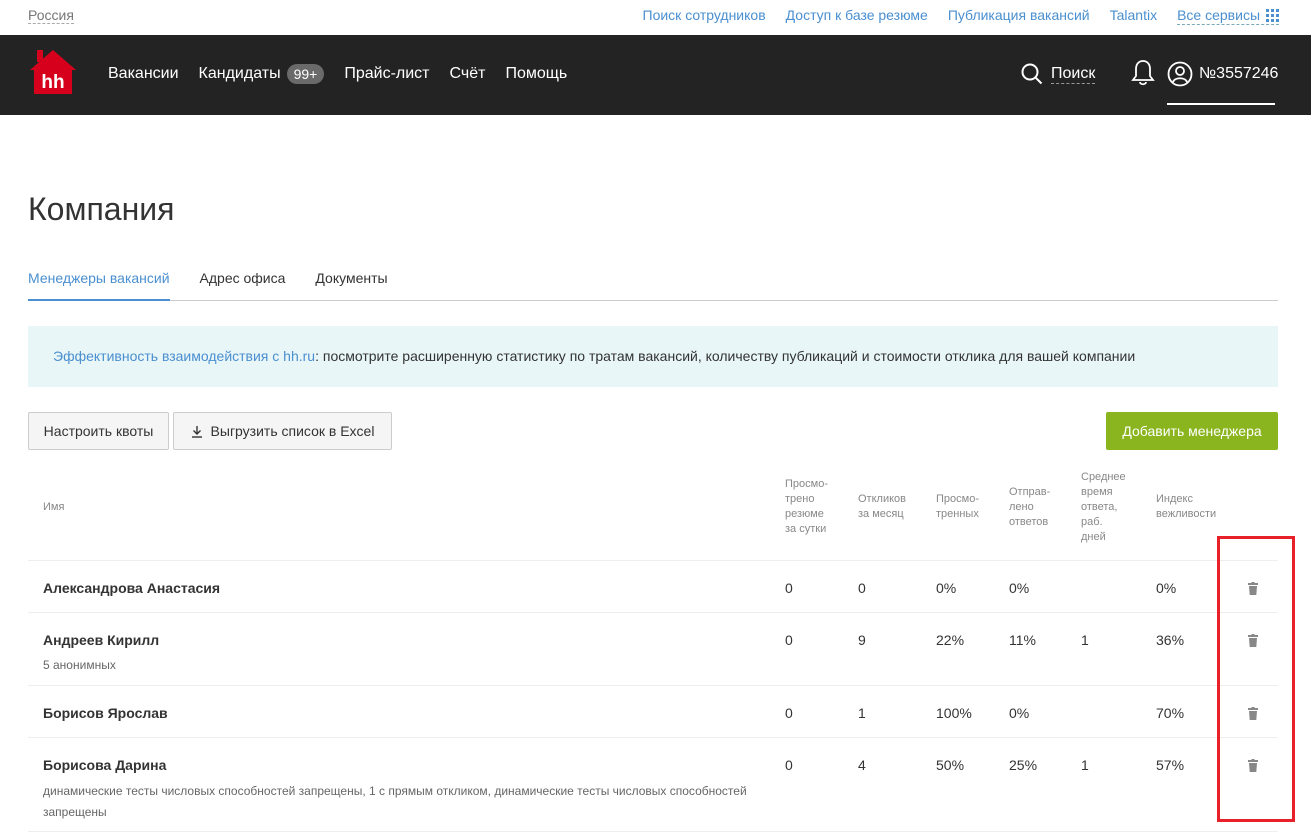 The height and width of the screenshot is (834, 1311). What do you see at coordinates (184, 356) in the screenshot?
I see `efficiency-link: Эффективность взаимодействия с hh.ru` at bounding box center [184, 356].